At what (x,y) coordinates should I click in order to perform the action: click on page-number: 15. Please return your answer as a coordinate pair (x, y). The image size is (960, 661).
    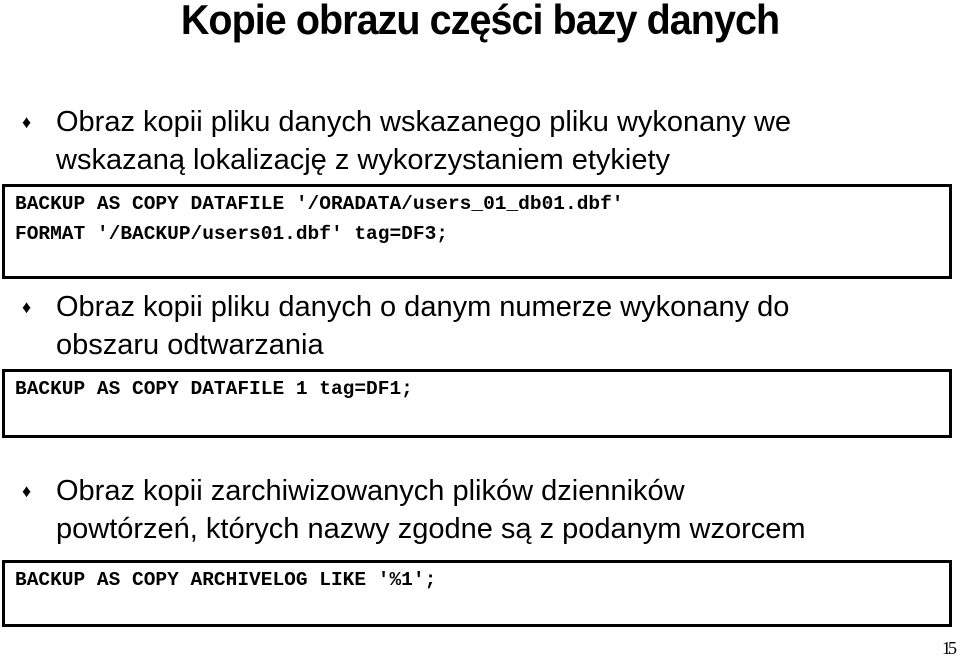
    Looking at the image, I should click on (949, 648).